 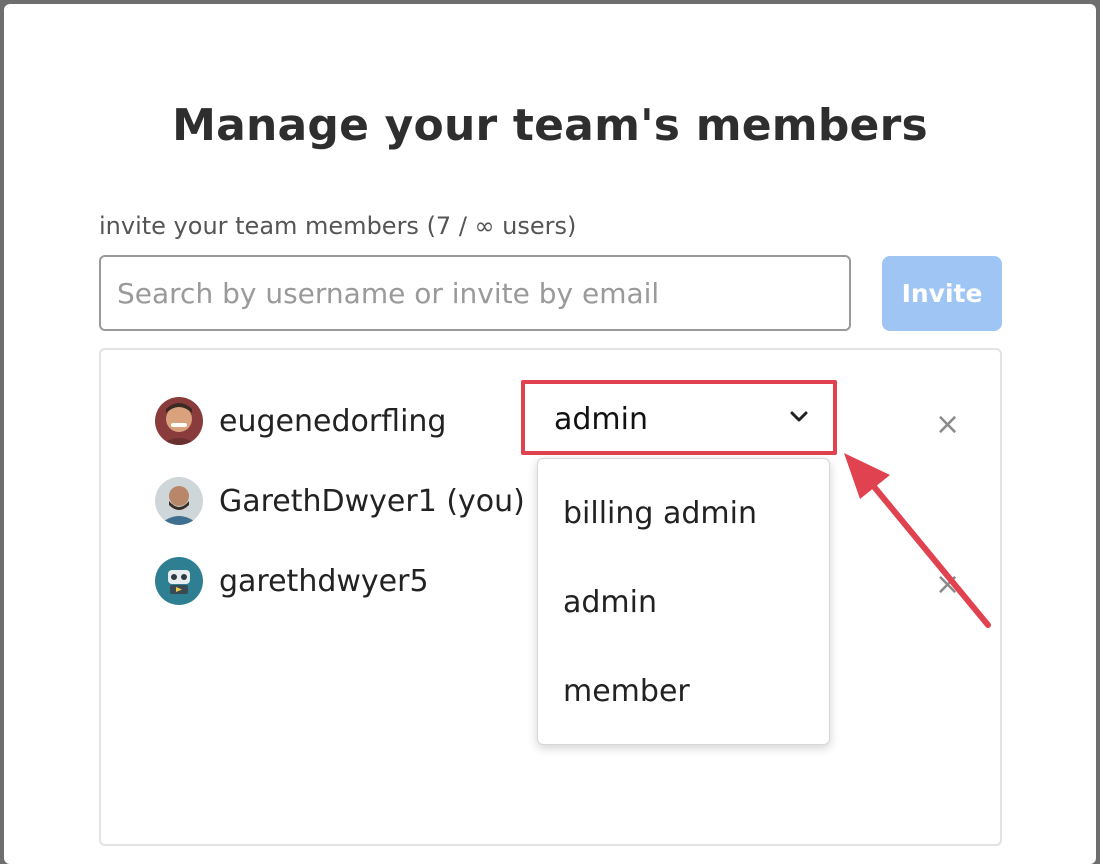 What do you see at coordinates (338, 226) in the screenshot?
I see `invite-label: invite your team members (7 / ∞ users)` at bounding box center [338, 226].